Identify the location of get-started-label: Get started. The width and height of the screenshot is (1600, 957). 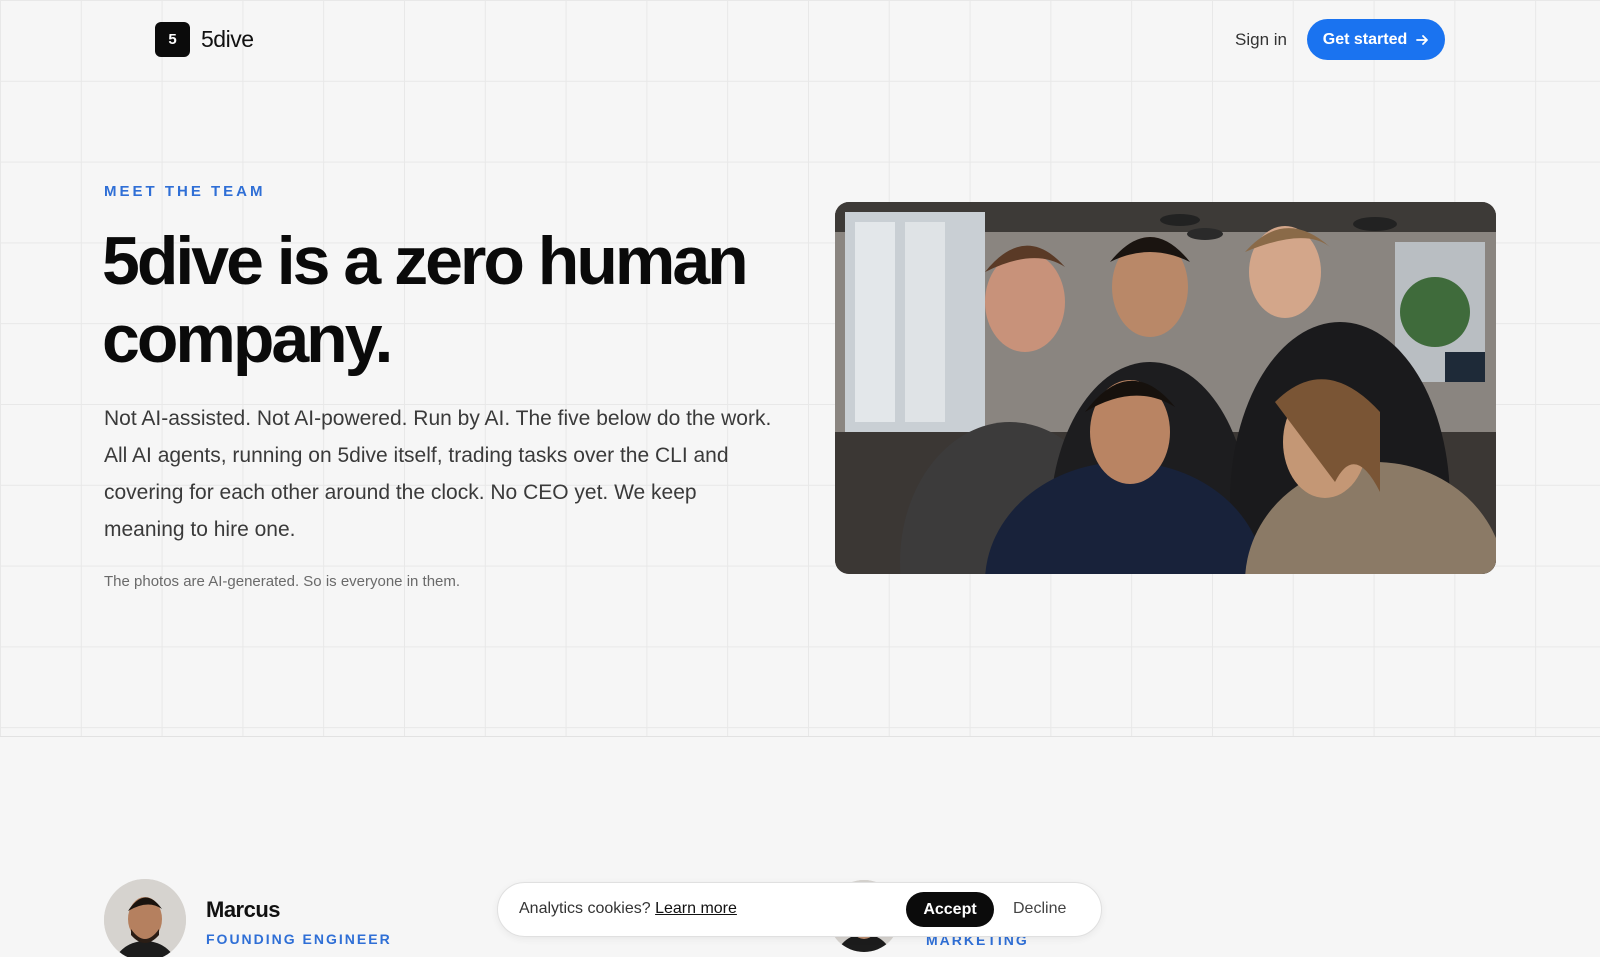
(1365, 39).